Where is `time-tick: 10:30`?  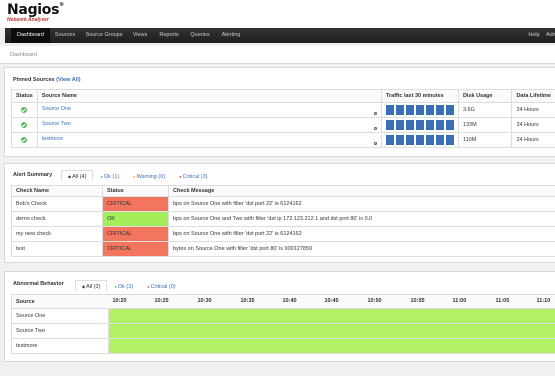 time-tick: 10:30 is located at coordinates (204, 301).